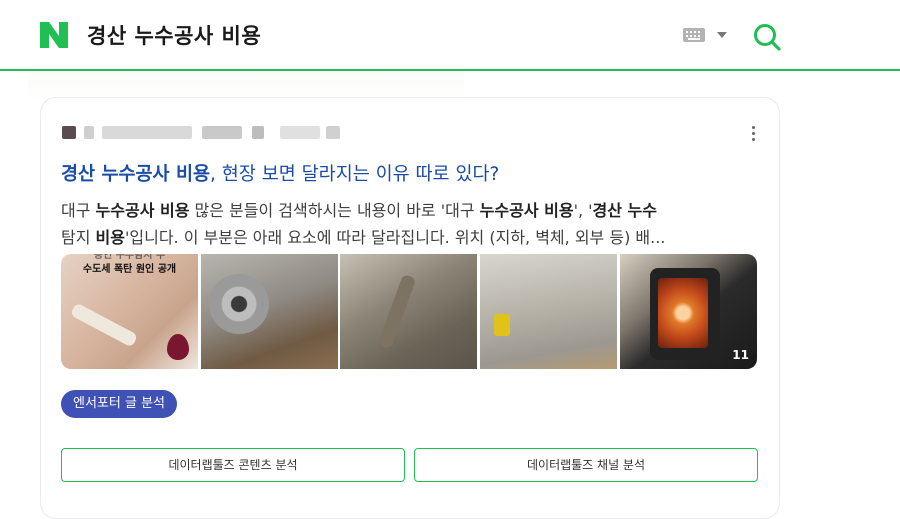 Image resolution: width=900 pixels, height=519 pixels. I want to click on image-count: 11, so click(740, 355).